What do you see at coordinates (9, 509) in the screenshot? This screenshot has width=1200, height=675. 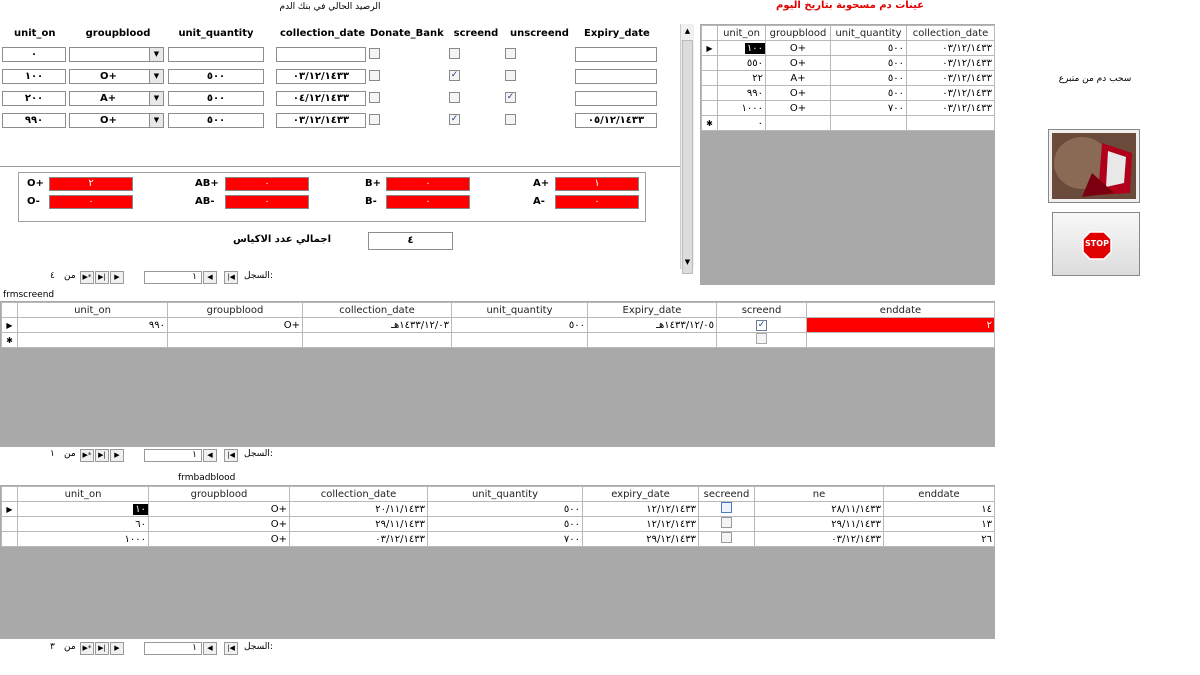 I see `current-row-icon: ▶` at bounding box center [9, 509].